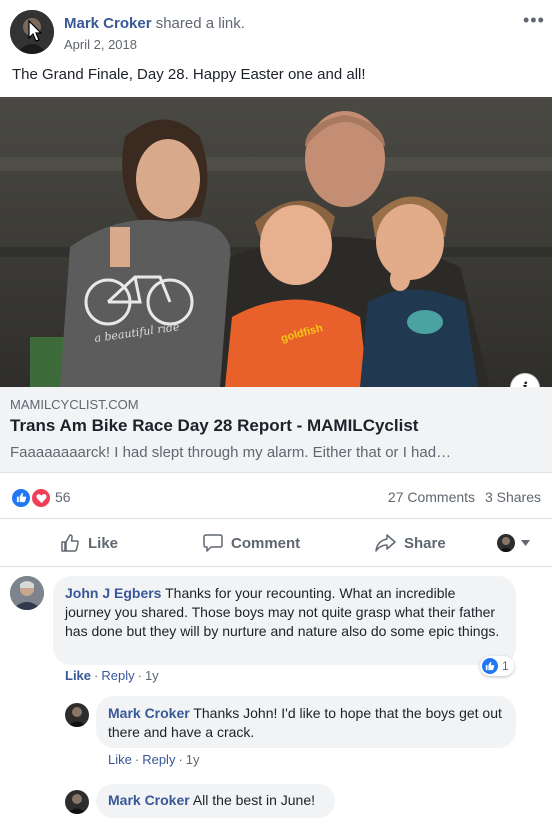  I want to click on share-button: Share, so click(410, 543).